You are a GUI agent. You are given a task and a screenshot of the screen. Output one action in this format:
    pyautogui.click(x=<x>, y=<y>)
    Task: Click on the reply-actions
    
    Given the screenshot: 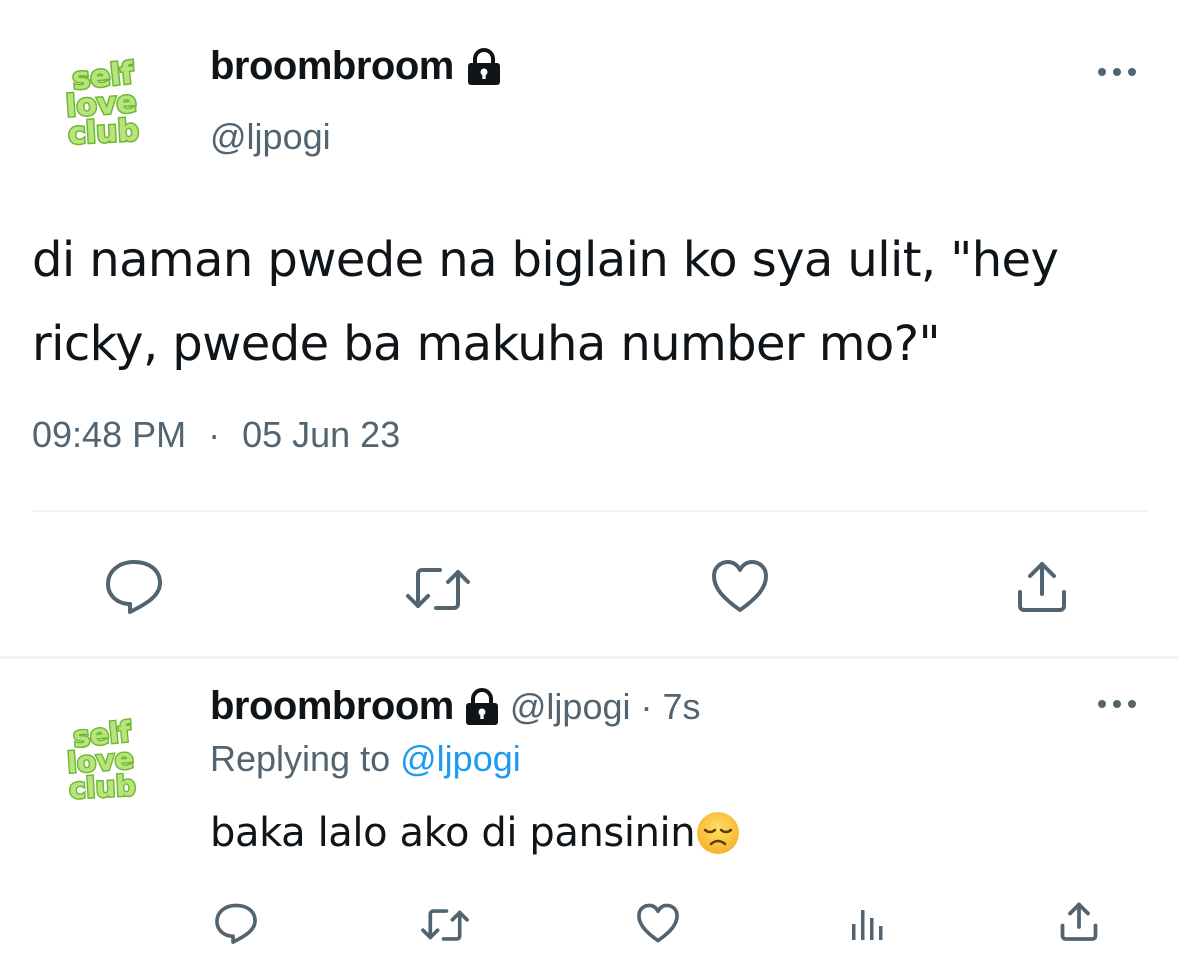 What is the action you would take?
    pyautogui.click(x=589, y=923)
    